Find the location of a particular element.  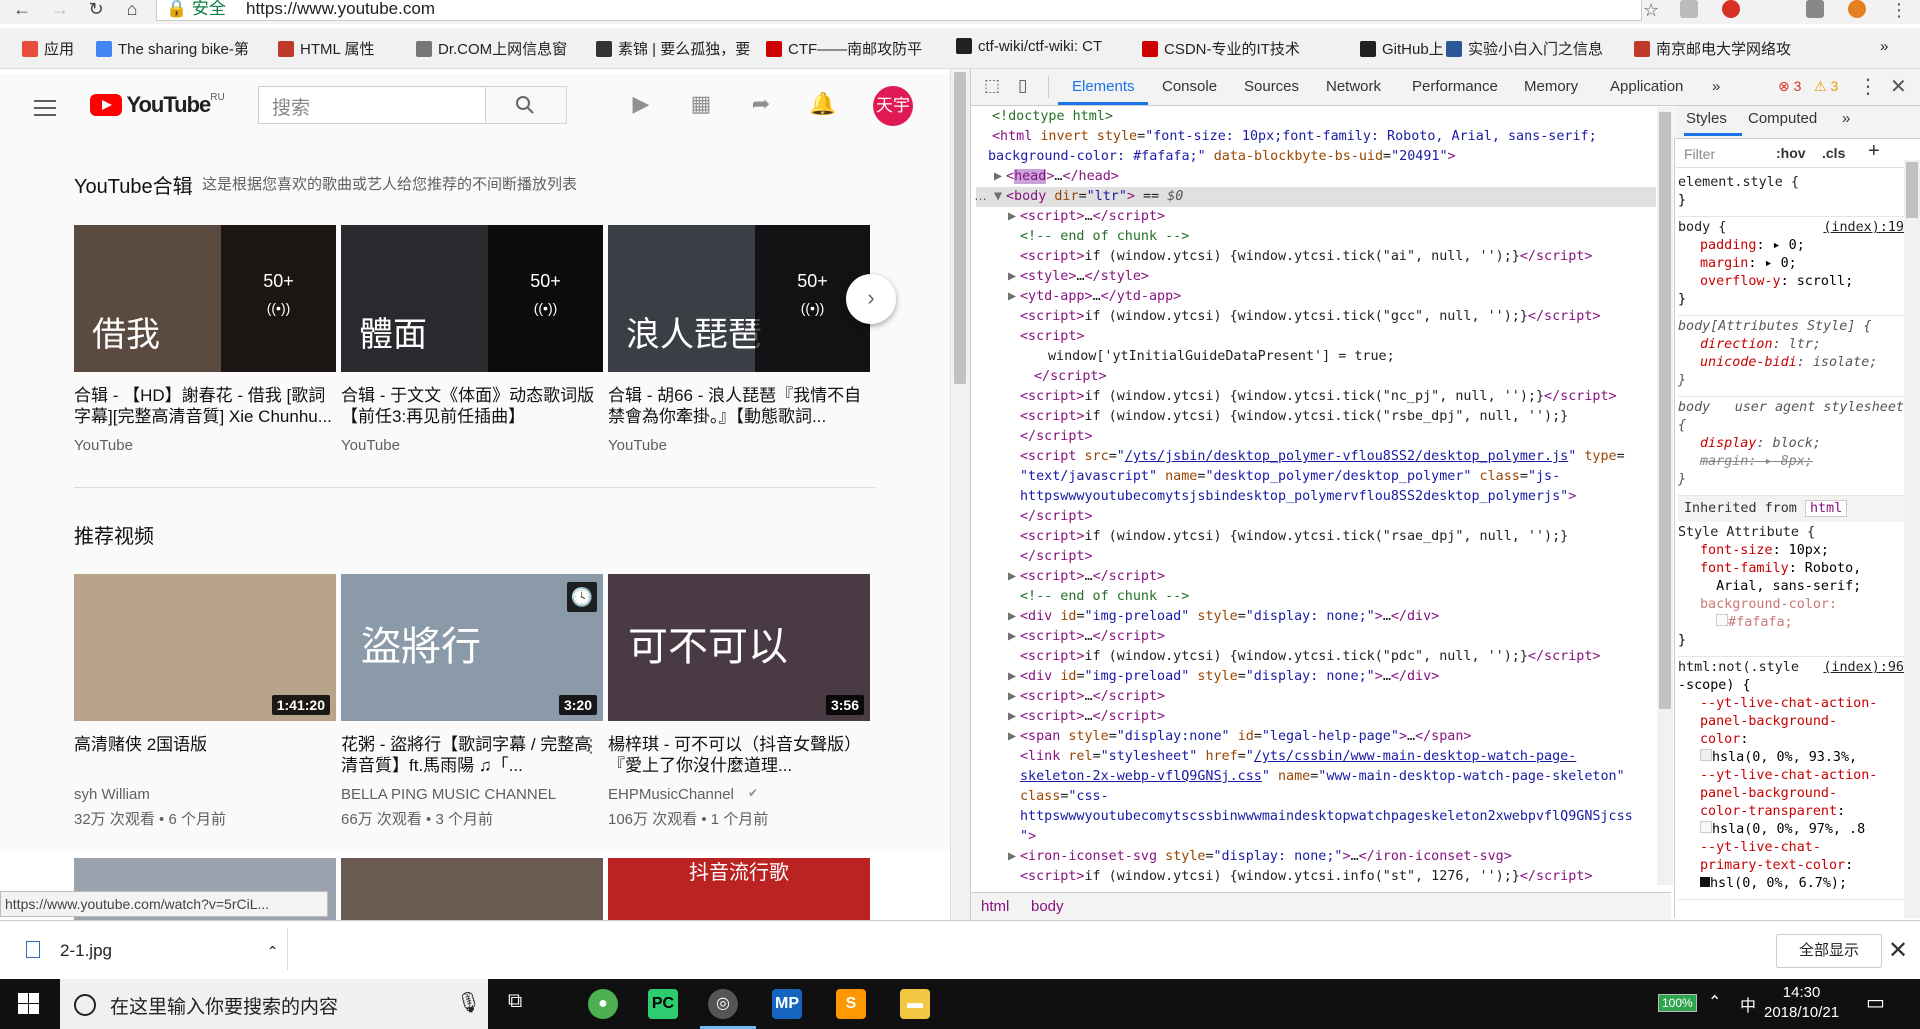

secure-indicator: 🔒 安全 is located at coordinates (196, 9).